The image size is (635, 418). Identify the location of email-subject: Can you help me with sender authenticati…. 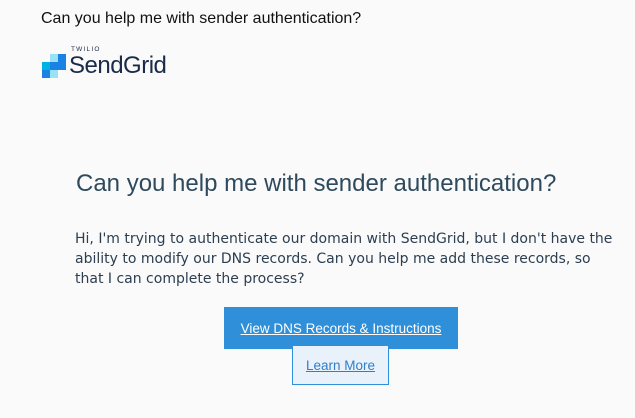
(201, 18).